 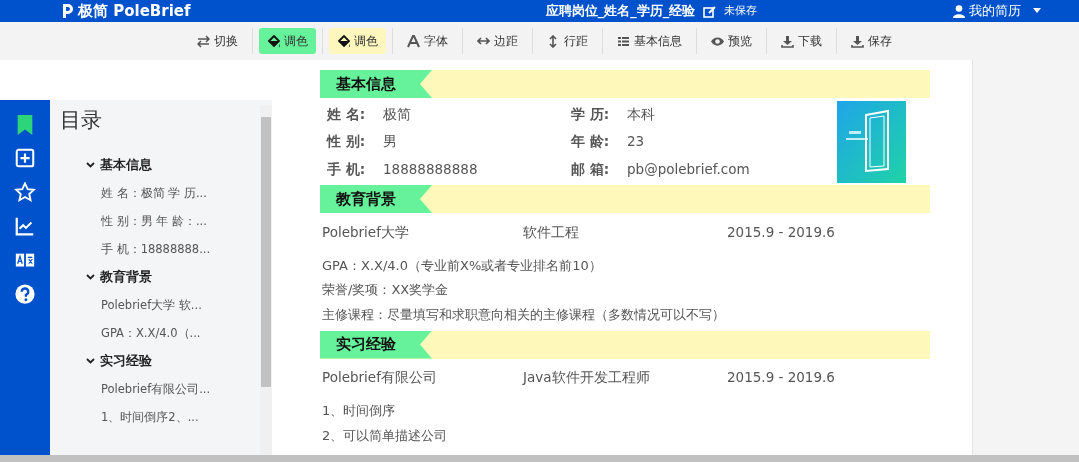 I want to click on toolbar-button: 下载, so click(x=801, y=41).